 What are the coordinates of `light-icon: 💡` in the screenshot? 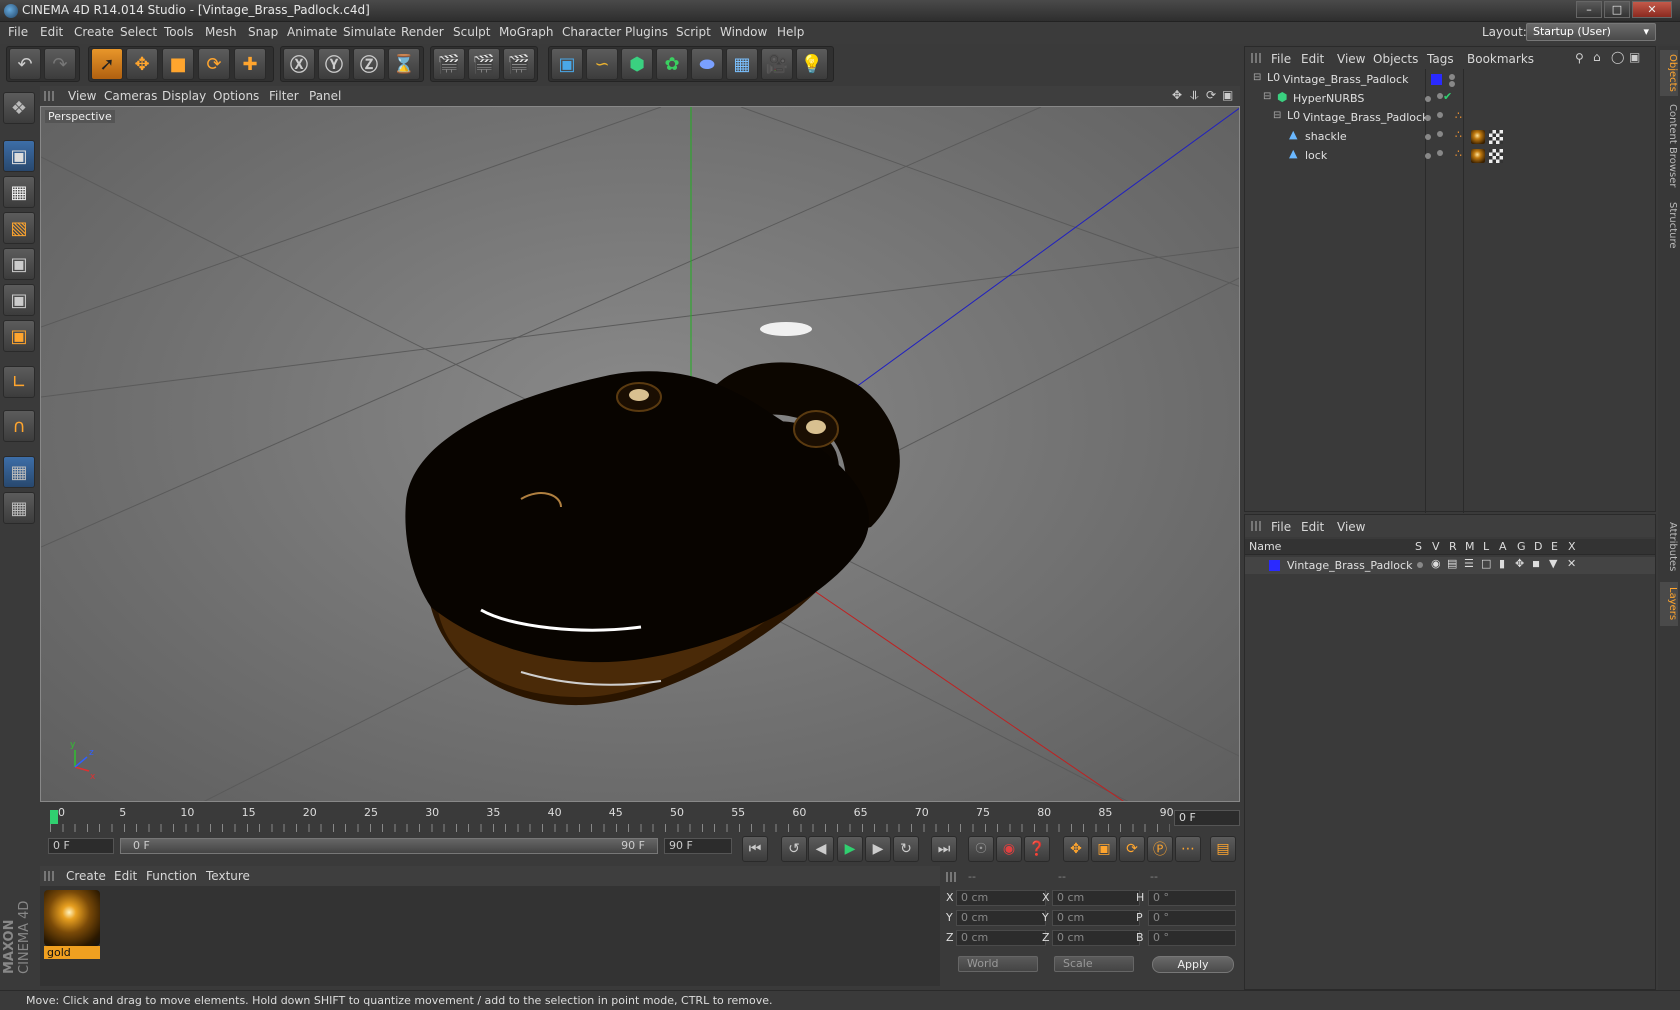 It's located at (812, 64).